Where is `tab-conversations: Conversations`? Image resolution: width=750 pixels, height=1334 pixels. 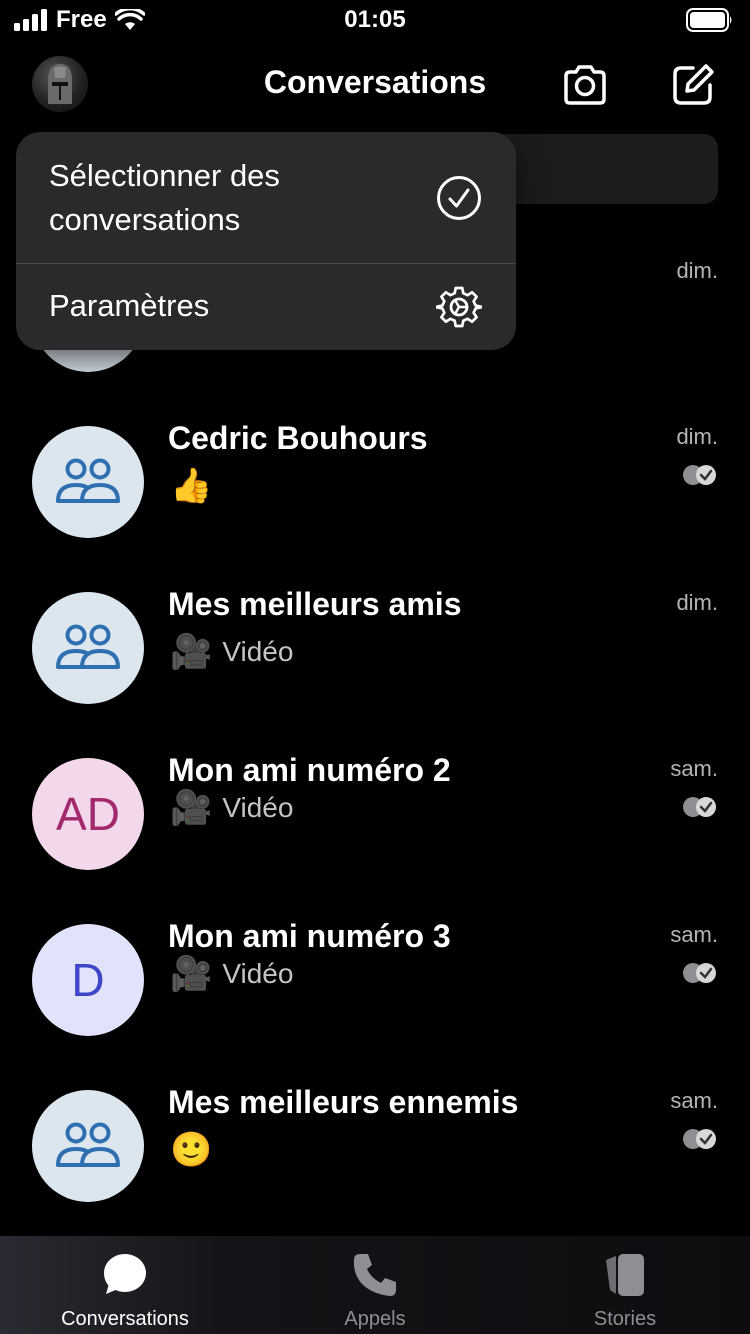 tab-conversations: Conversations is located at coordinates (125, 1285).